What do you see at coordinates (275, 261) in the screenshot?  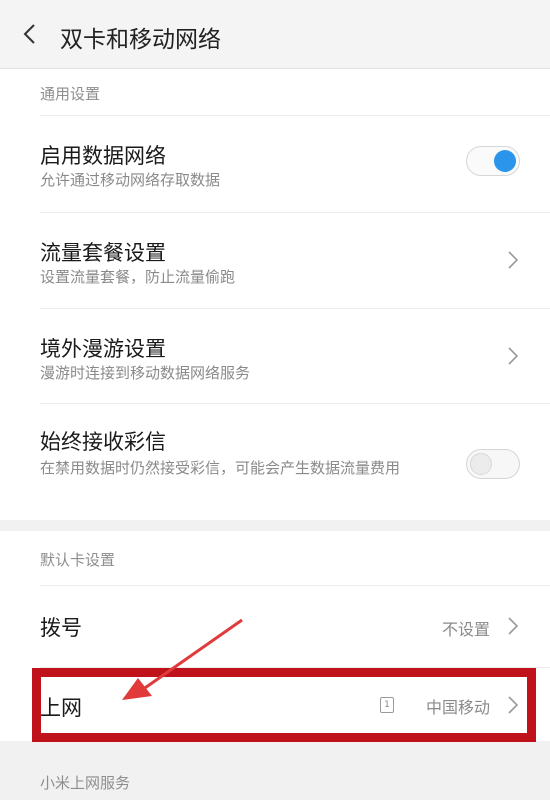 I see `setting-row-data-plan: 流量套餐设置 设置流量套餐，防止流量偷跑` at bounding box center [275, 261].